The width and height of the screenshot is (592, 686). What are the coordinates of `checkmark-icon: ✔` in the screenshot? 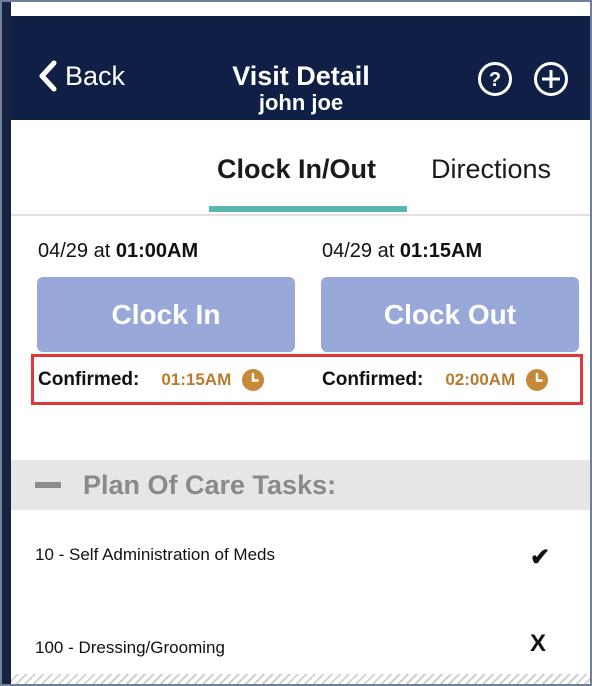 It's located at (540, 557).